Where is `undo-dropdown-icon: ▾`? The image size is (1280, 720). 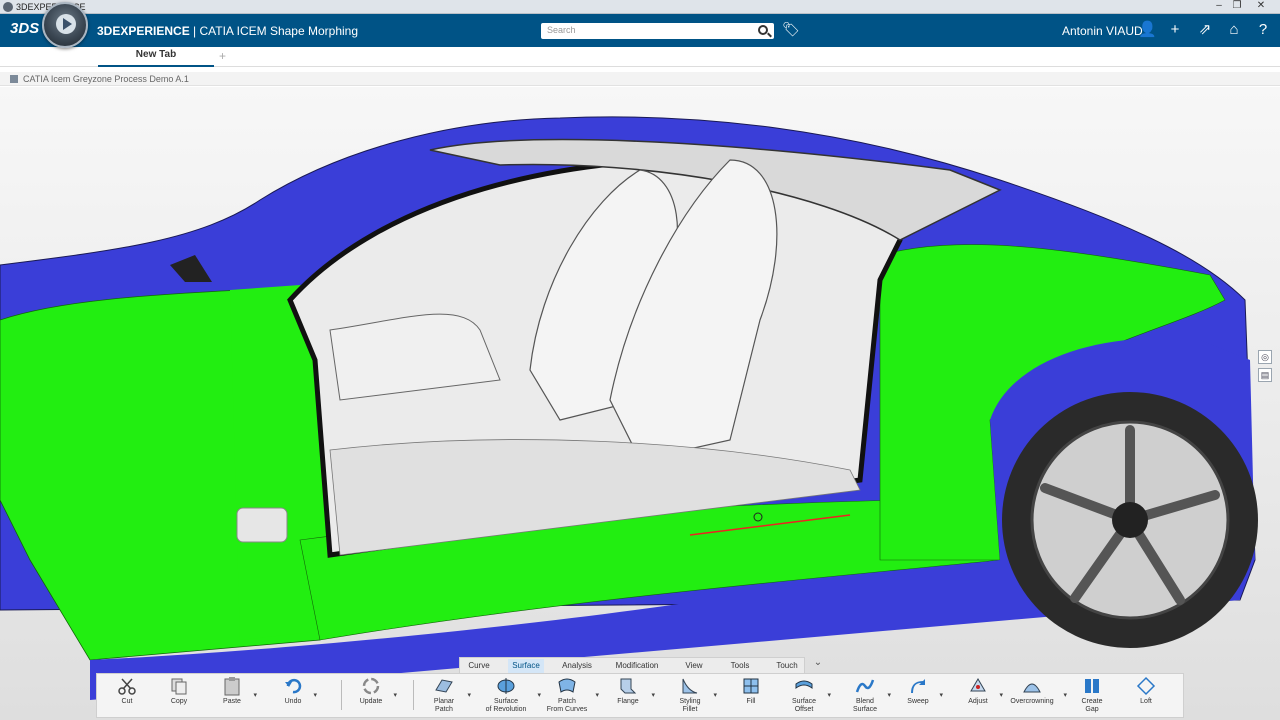
undo-dropdown-icon: ▾ is located at coordinates (315, 696).